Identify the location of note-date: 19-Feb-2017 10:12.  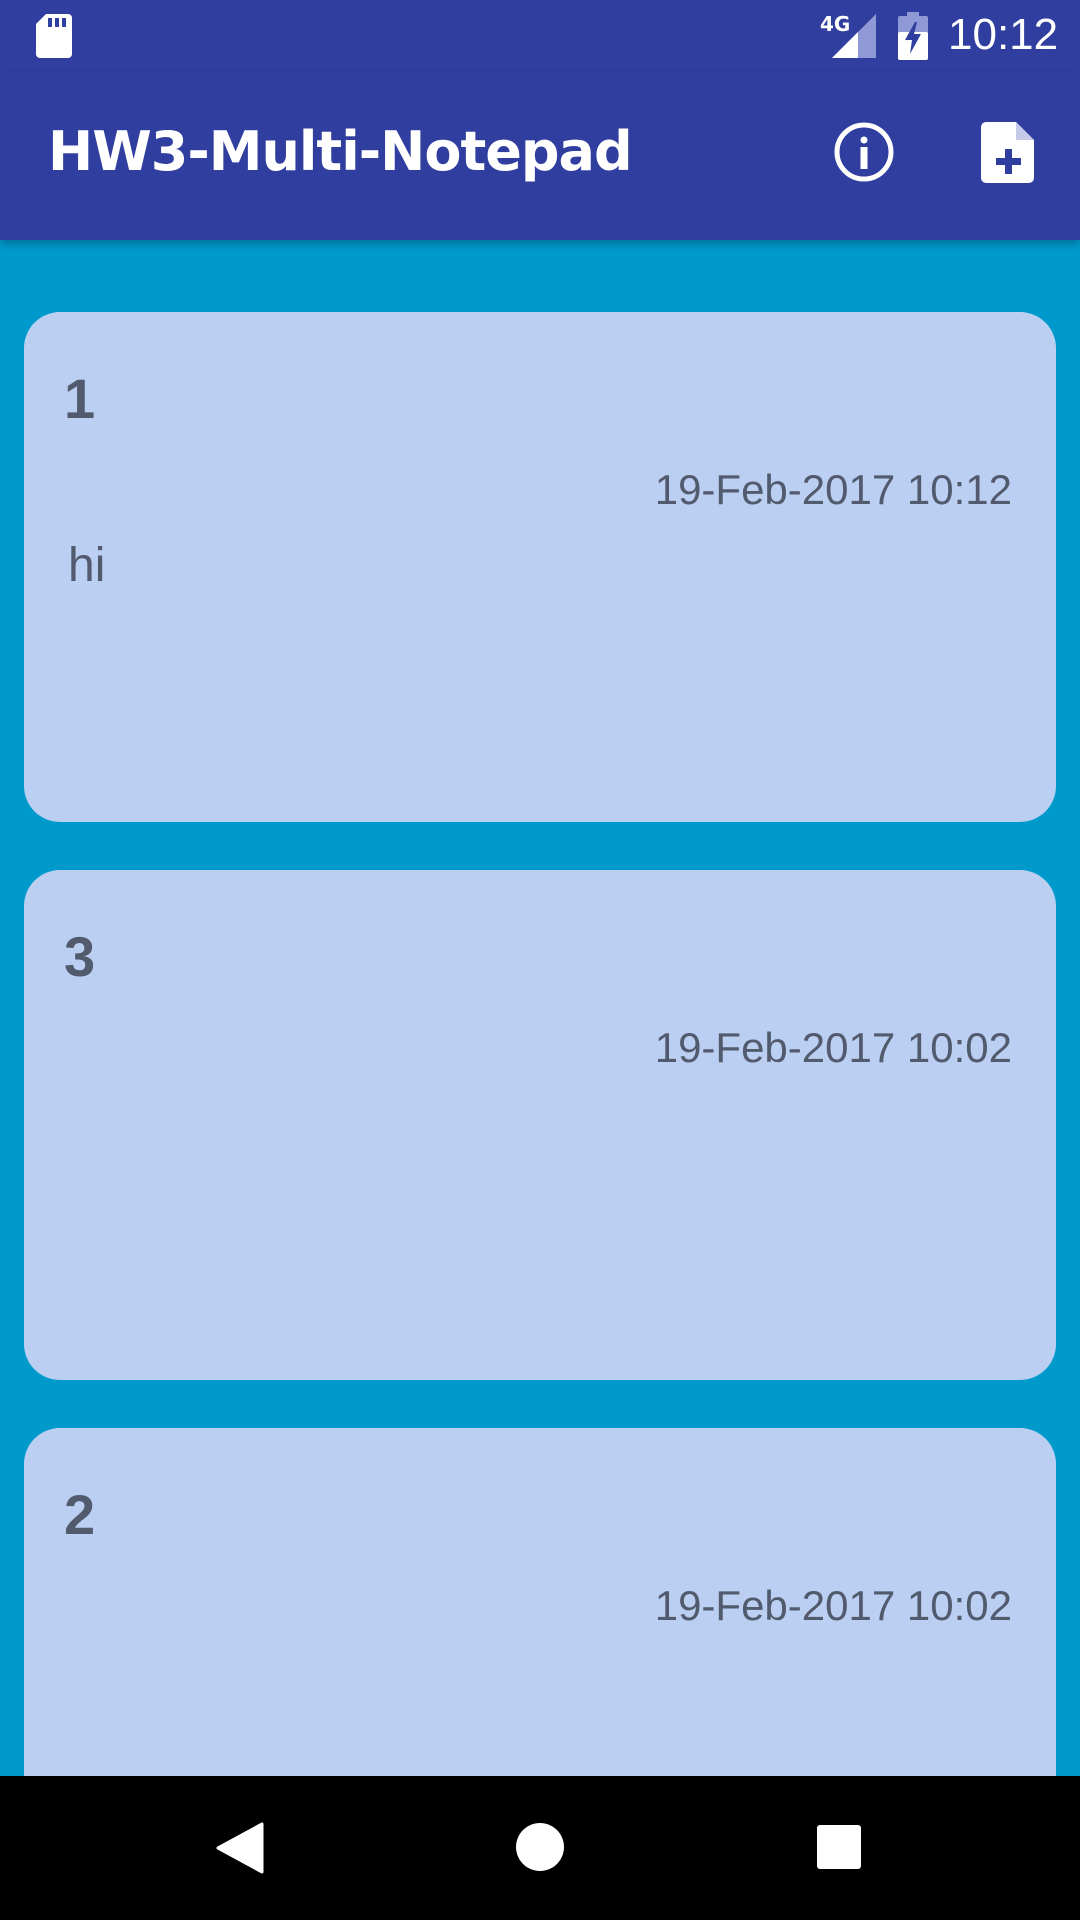
(833, 489).